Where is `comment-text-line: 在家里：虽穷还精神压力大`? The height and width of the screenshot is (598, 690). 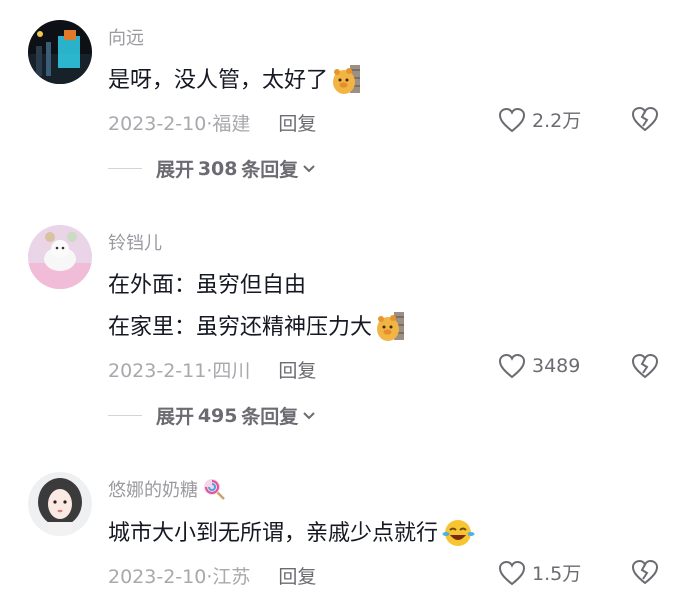
comment-text-line: 在家里：虽穷还精神压力大 is located at coordinates (240, 327).